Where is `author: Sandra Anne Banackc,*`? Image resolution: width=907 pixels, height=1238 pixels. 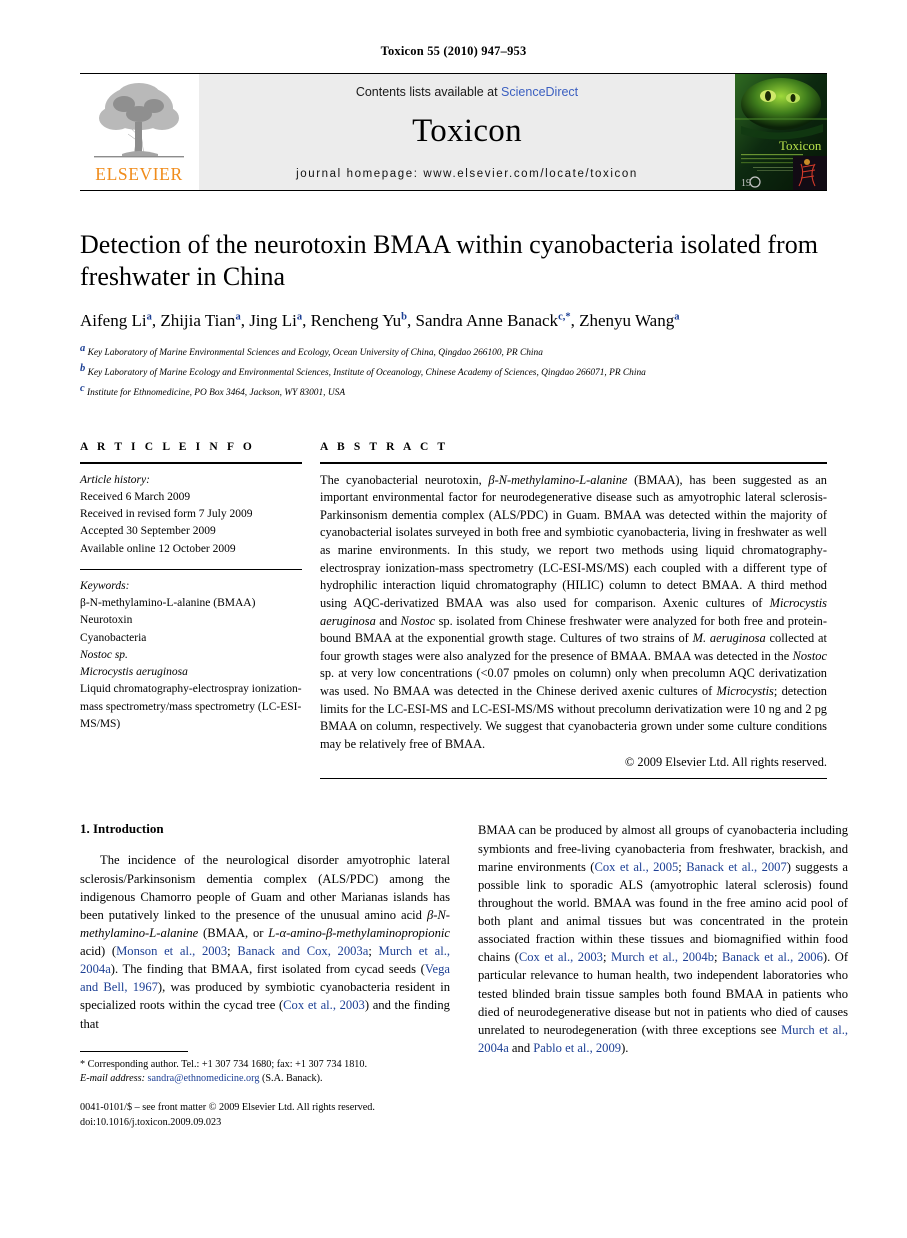 author: Sandra Anne Banackc,* is located at coordinates (492, 320).